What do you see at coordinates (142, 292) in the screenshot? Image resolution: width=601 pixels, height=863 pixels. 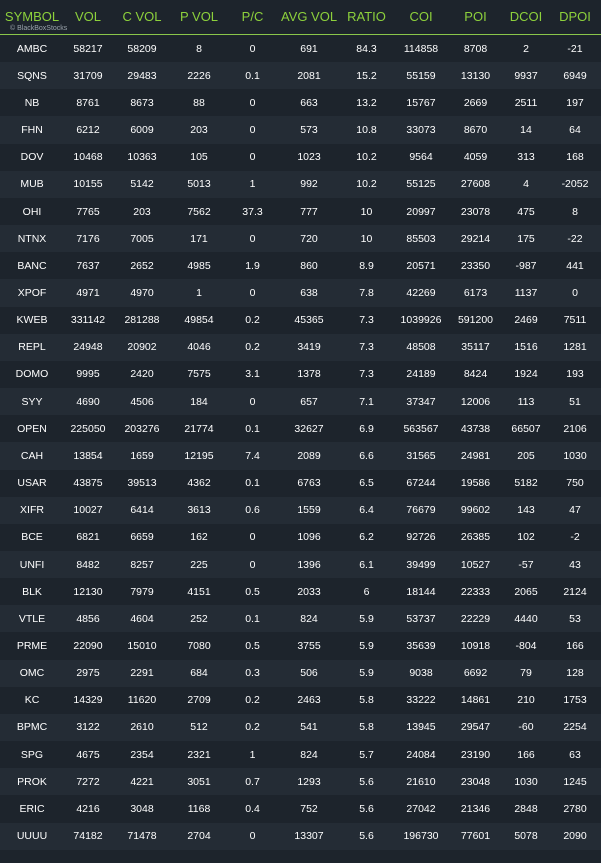 I see `cell-c-vol: 4970` at bounding box center [142, 292].